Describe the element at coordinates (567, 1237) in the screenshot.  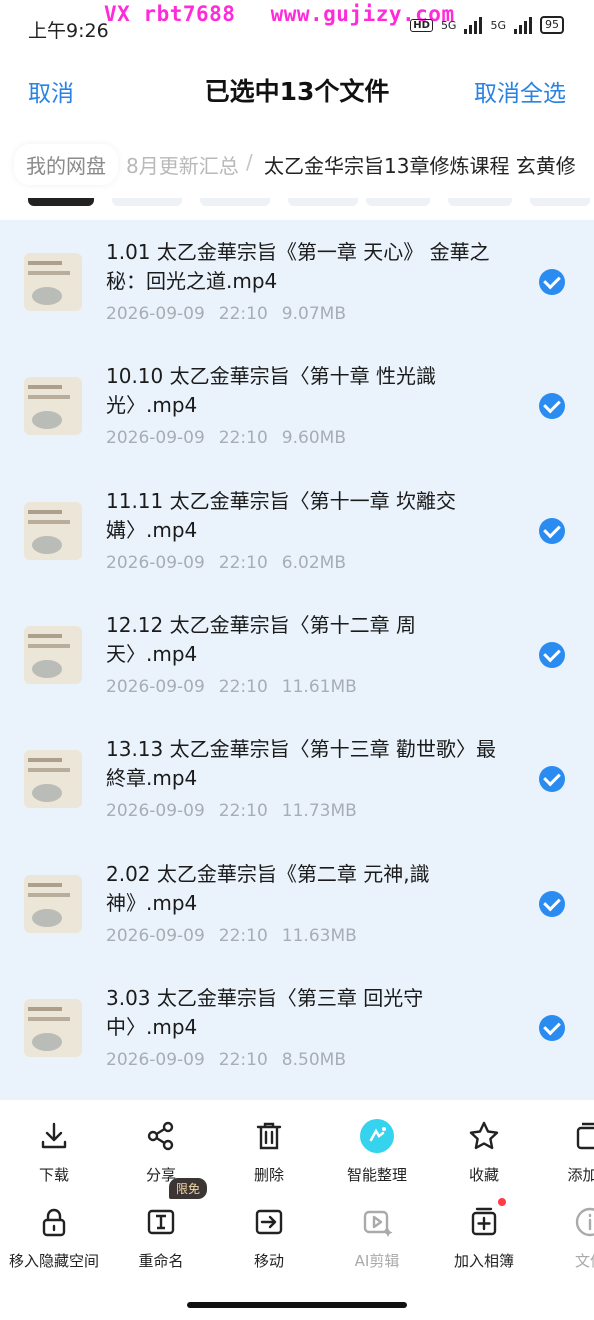
I see `toolbar-info-button: 文件` at that location.